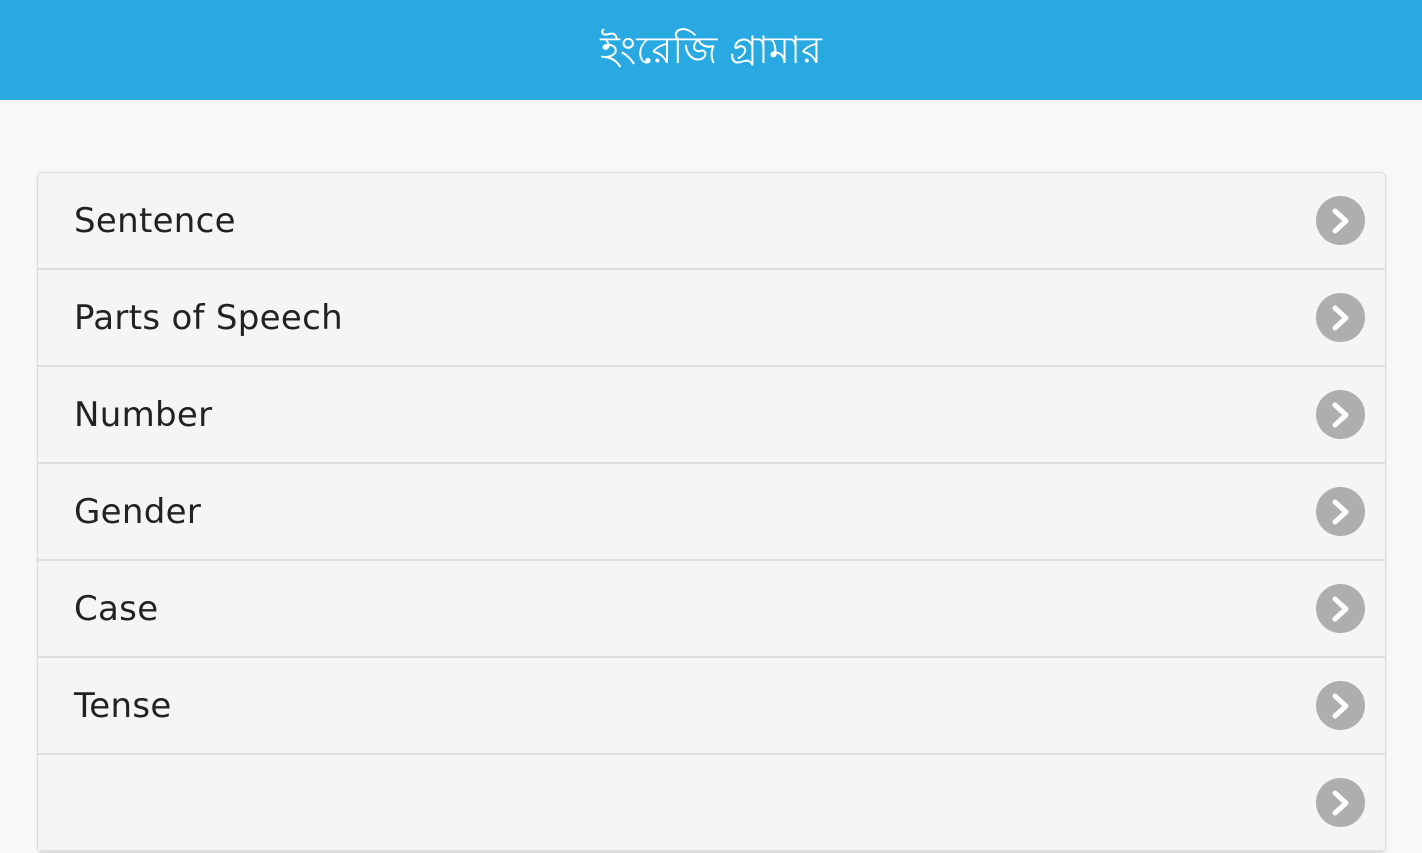 The height and width of the screenshot is (853, 1422). Describe the element at coordinates (711, 706) in the screenshot. I see `list-item-tense: Tense` at that location.